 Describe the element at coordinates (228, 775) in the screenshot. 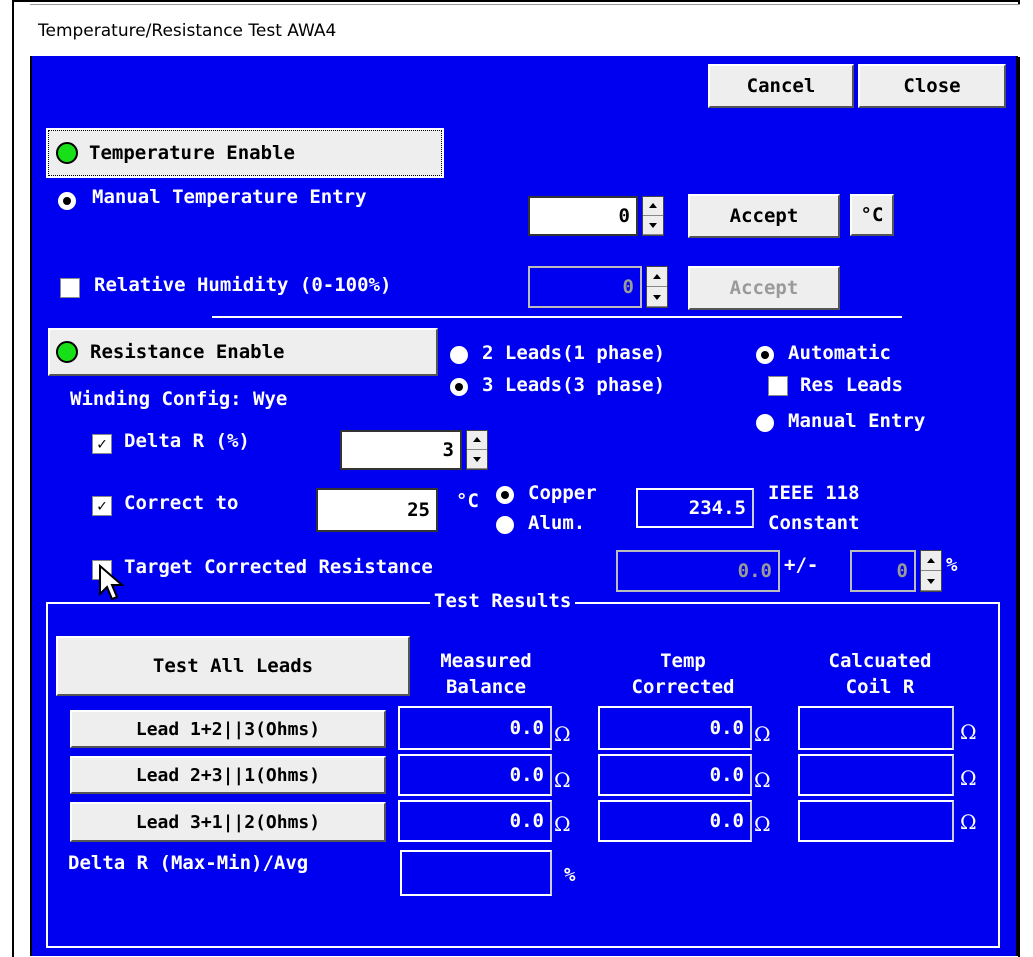

I see `lead-2-button: Lead 2+3||1(Ohms)` at that location.